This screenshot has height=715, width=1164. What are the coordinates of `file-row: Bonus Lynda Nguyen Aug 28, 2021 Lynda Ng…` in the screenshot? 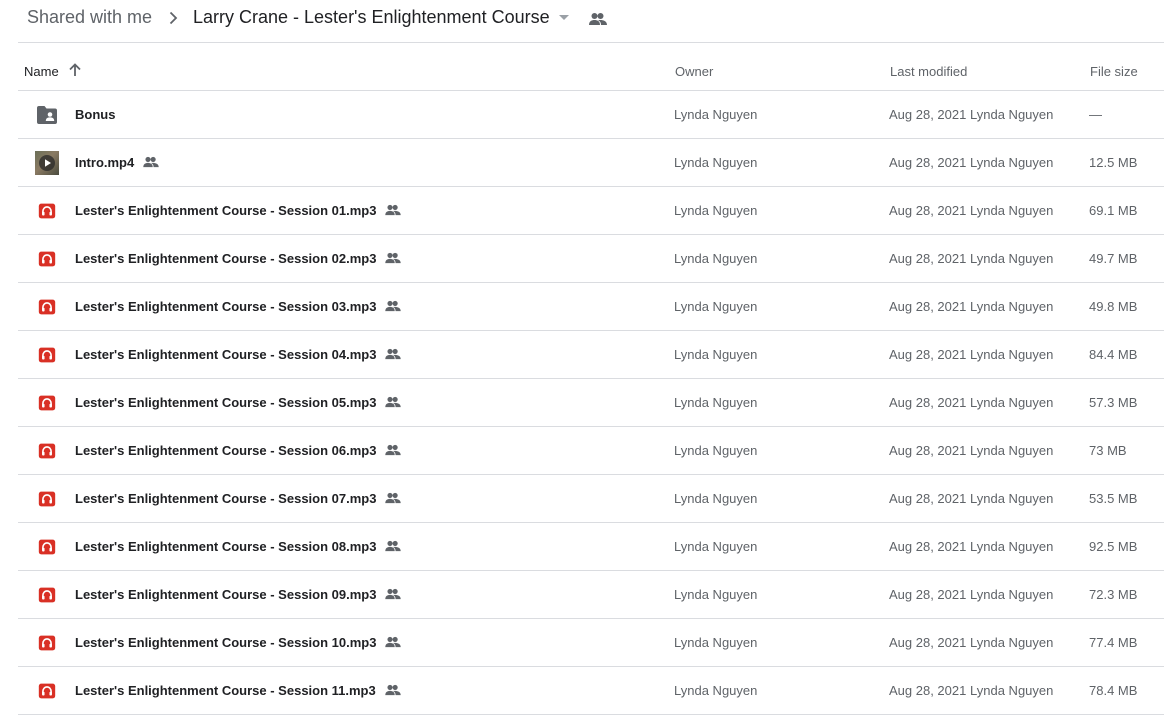 It's located at (591, 115).